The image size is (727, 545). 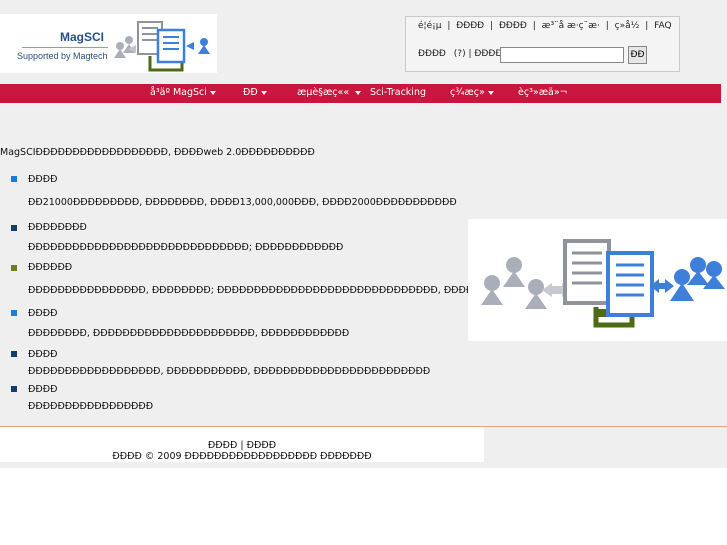 I want to click on nav-item-contact: èç³»æä»¬, so click(x=543, y=92).